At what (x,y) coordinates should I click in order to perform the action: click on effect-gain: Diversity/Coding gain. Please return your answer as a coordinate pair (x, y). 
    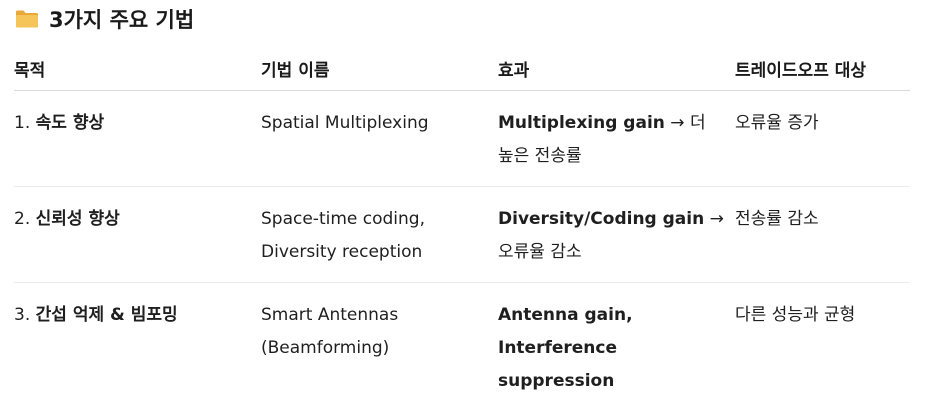
    Looking at the image, I should click on (601, 219).